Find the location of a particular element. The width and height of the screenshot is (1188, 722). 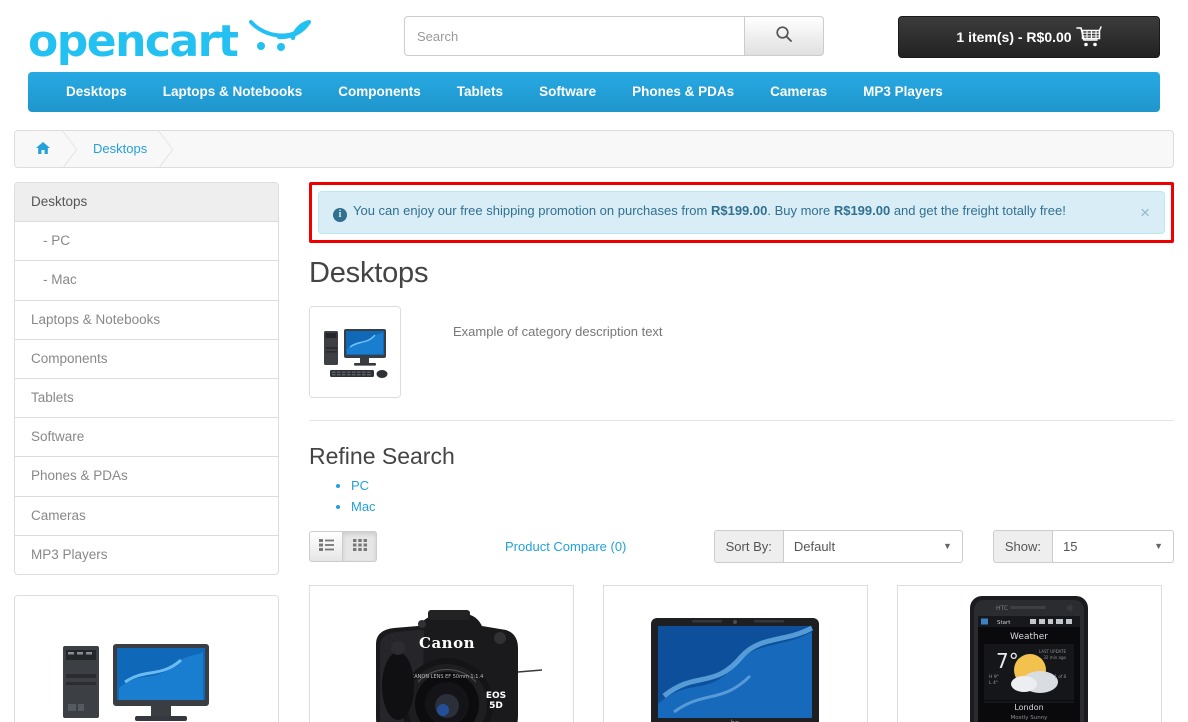

svg-text: 5D is located at coordinates (496, 706).